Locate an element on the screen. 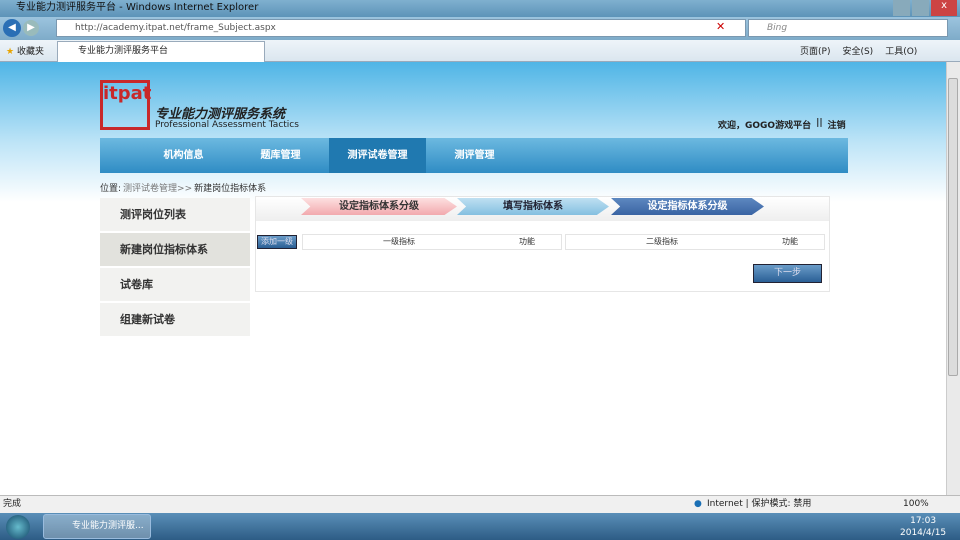  menu-tools: 工具(O) is located at coordinates (901, 50).